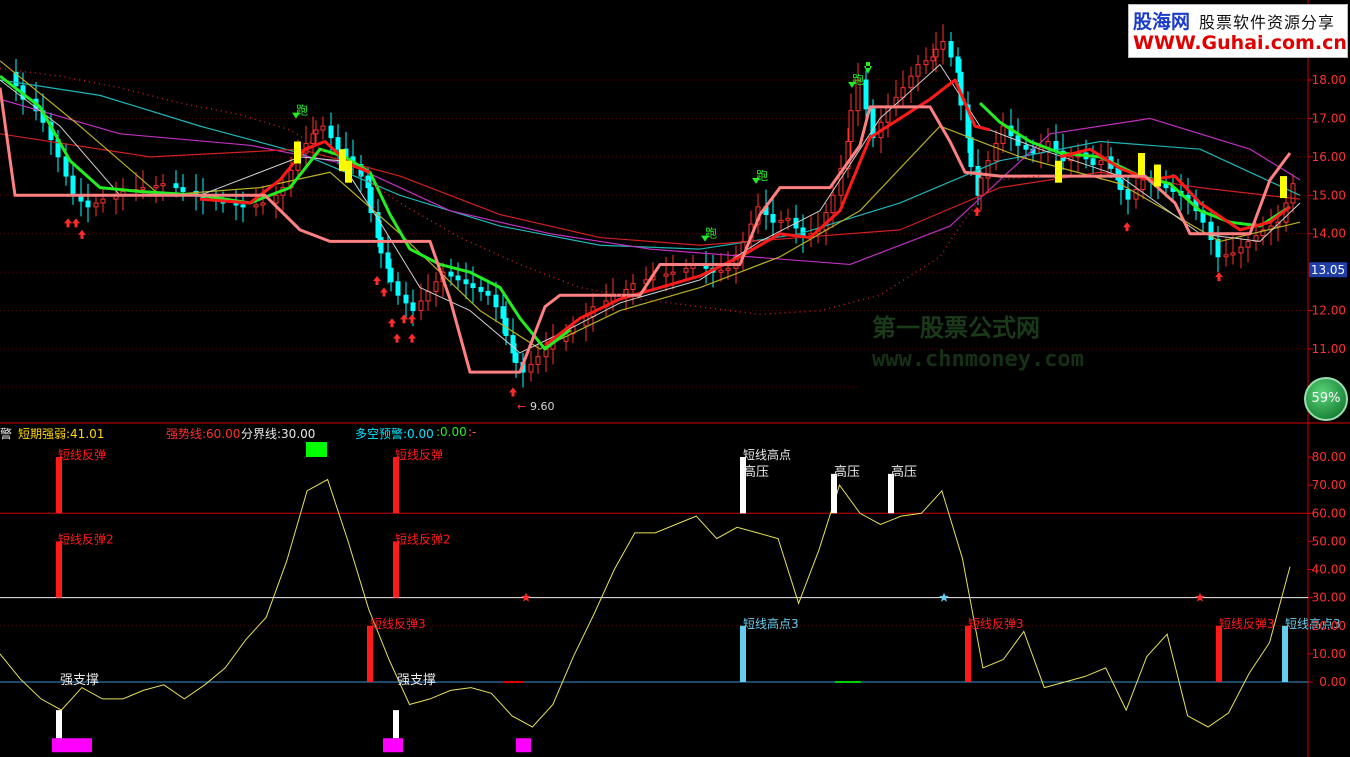 Image resolution: width=1350 pixels, height=757 pixels. I want to click on support-bar, so click(59, 724).